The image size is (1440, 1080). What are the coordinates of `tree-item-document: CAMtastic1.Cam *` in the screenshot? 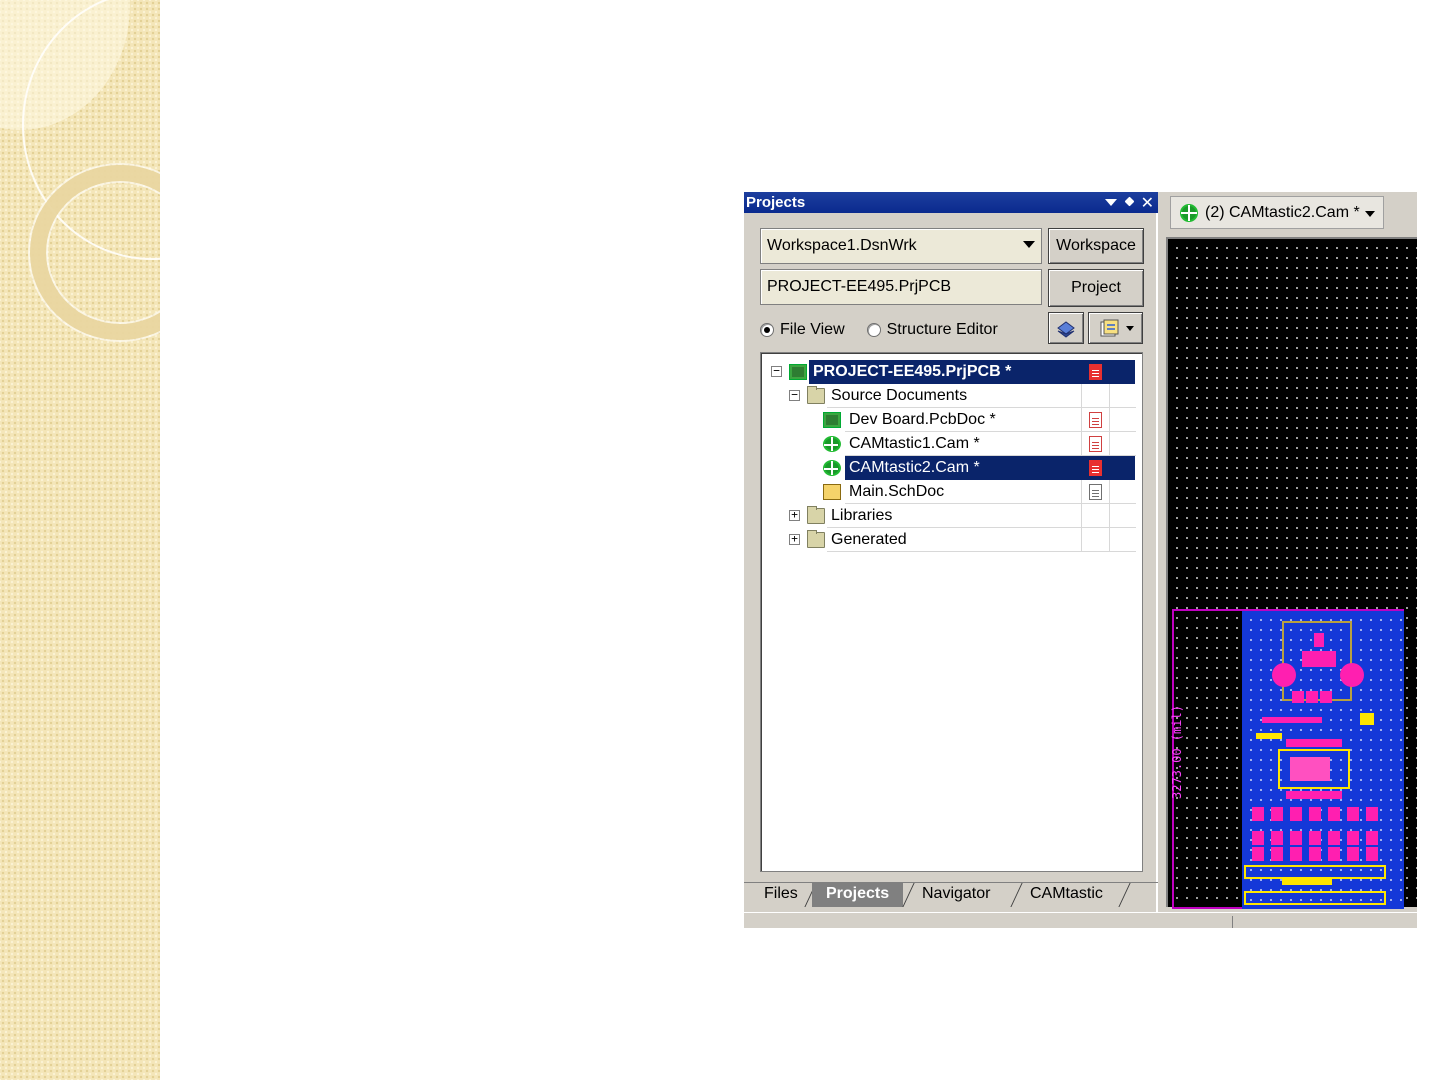 It's located at (948, 444).